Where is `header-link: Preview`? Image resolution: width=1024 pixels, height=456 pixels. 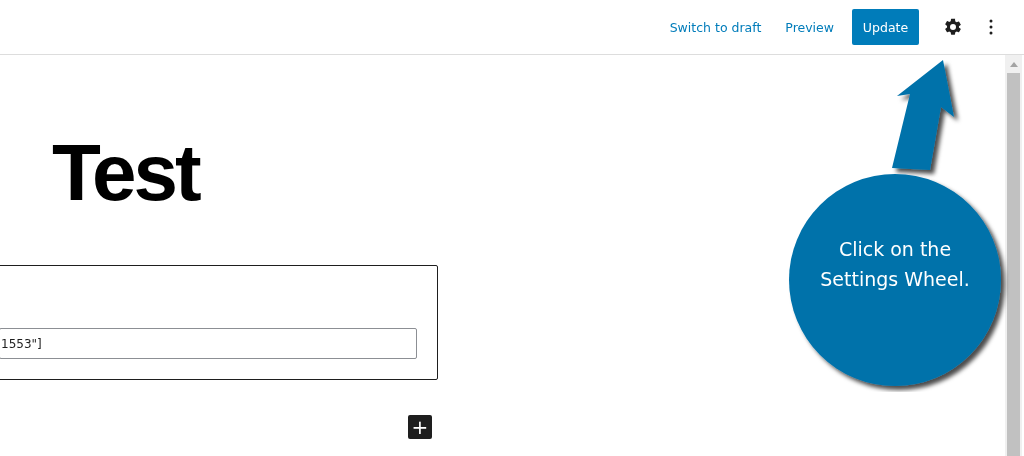 header-link: Preview is located at coordinates (809, 27).